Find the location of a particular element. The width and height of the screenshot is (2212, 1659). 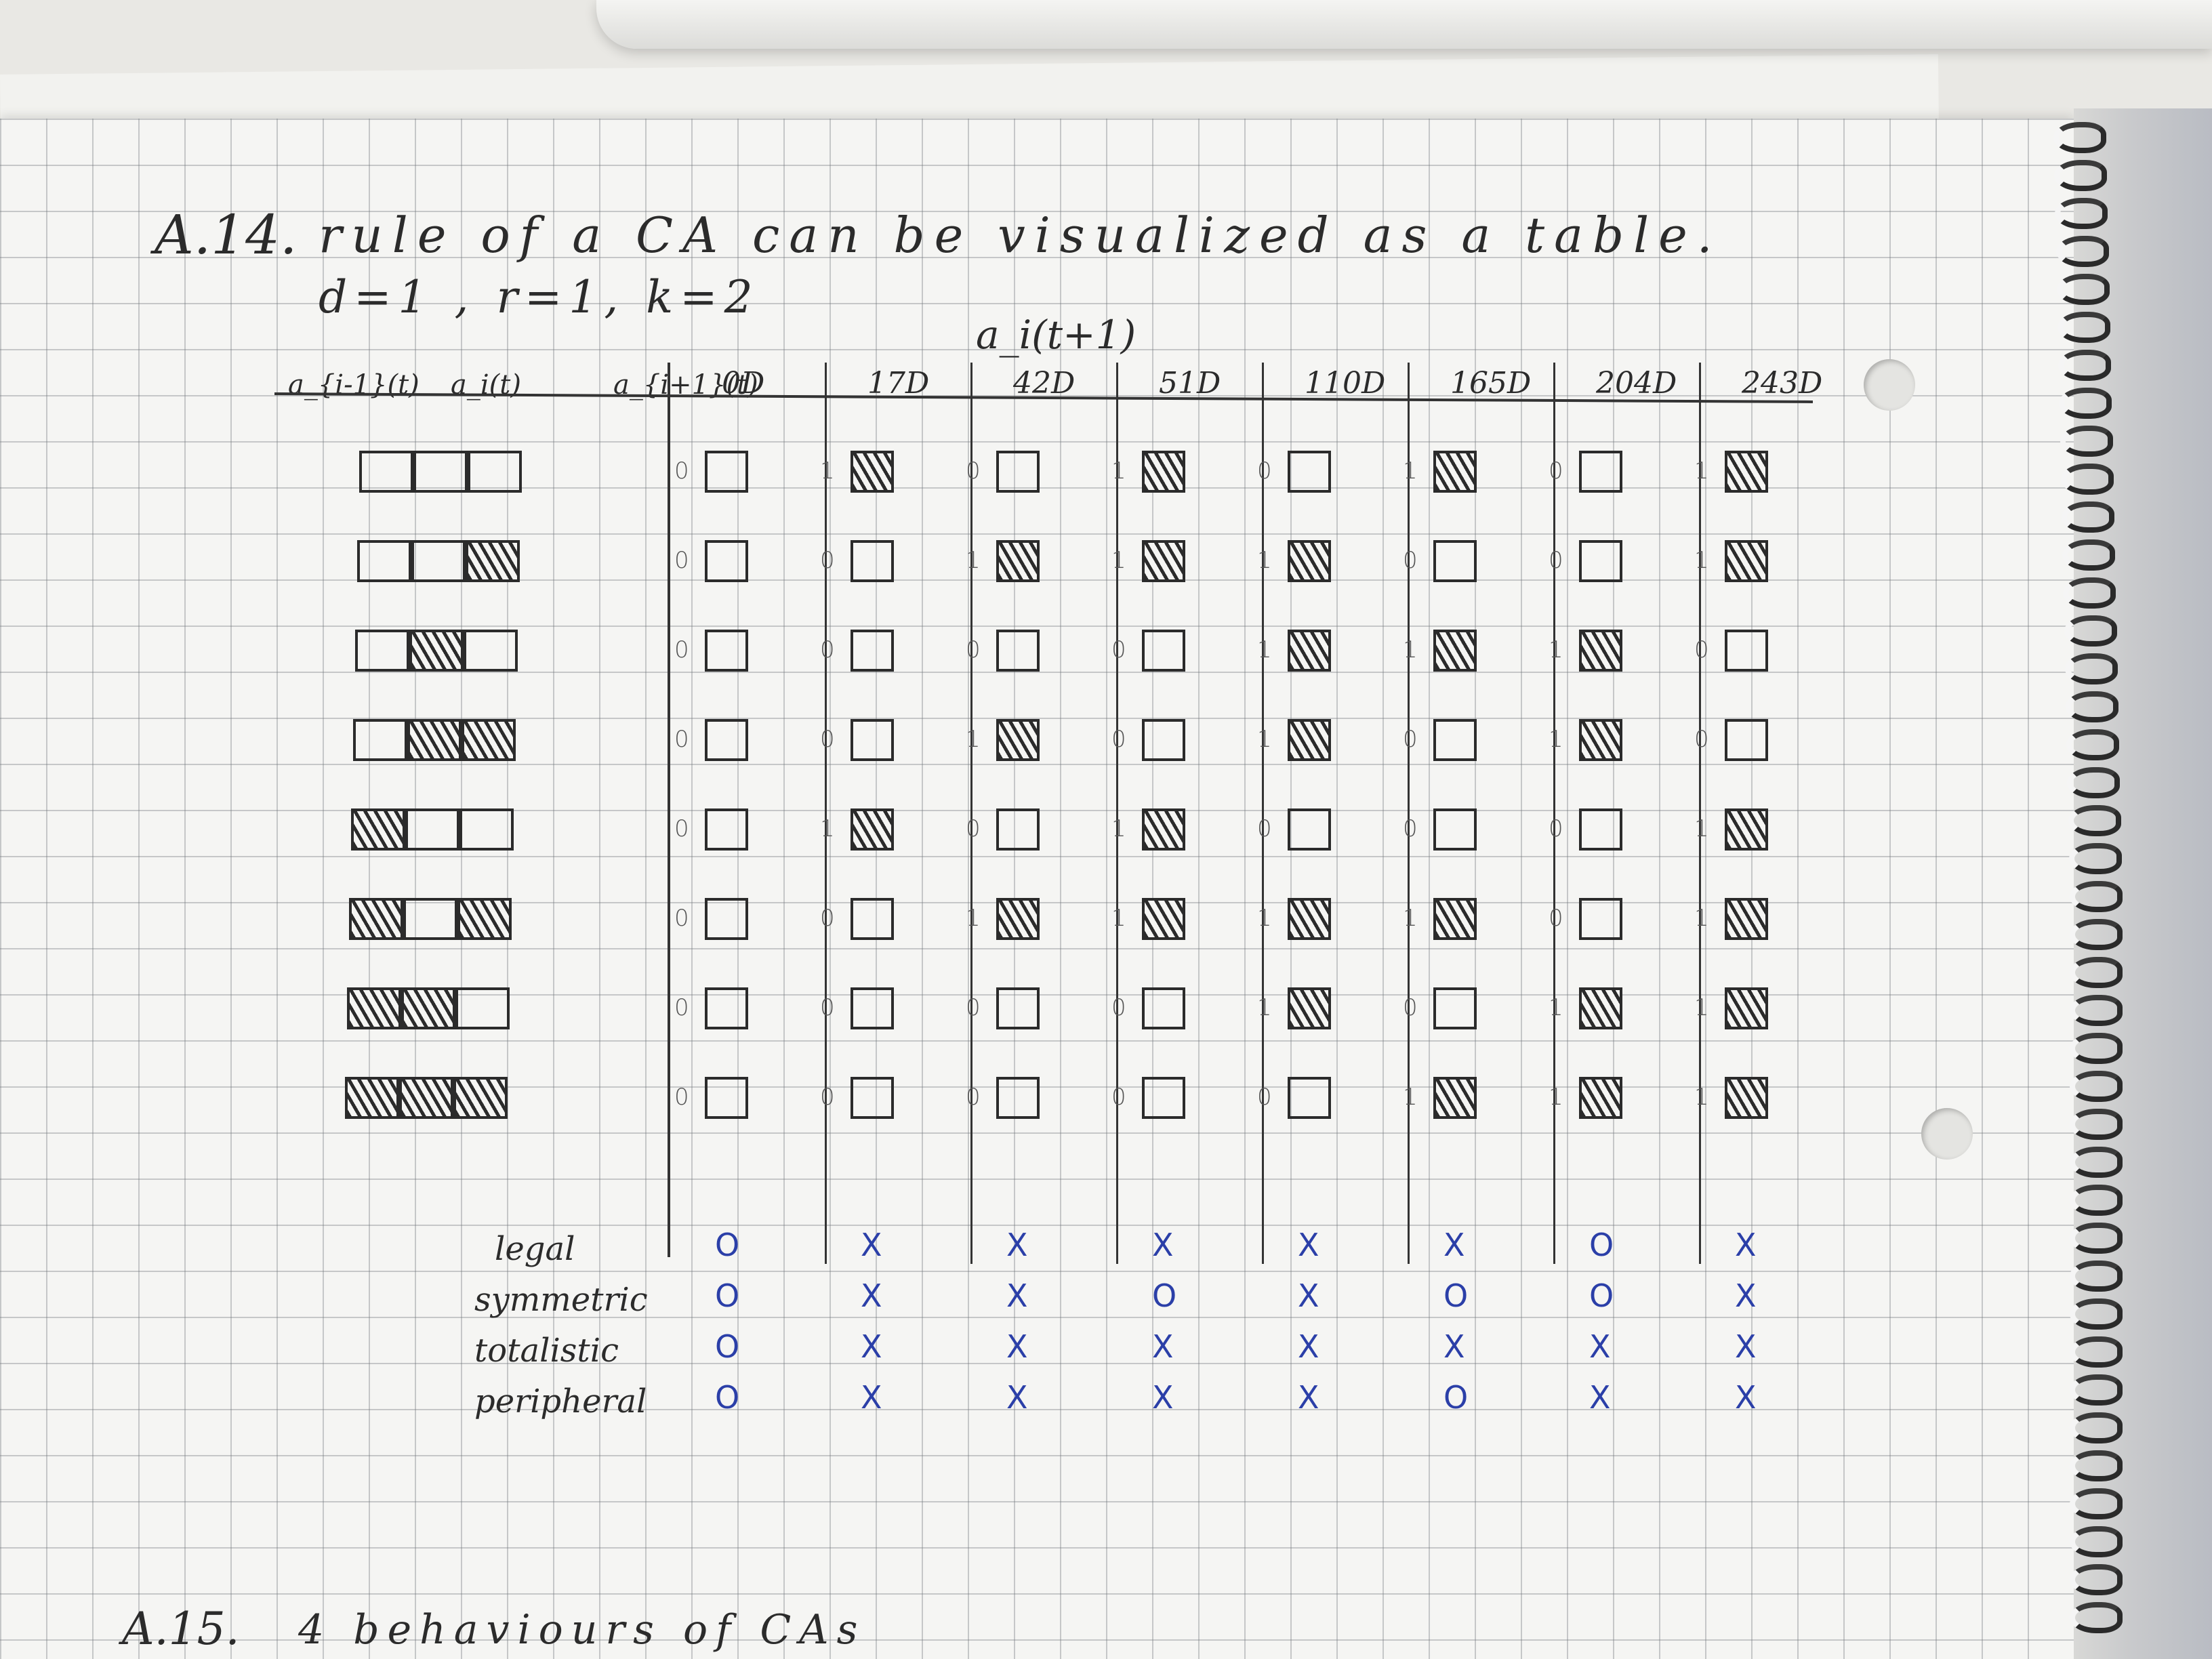

property-name: peripheral is located at coordinates (560, 1401).